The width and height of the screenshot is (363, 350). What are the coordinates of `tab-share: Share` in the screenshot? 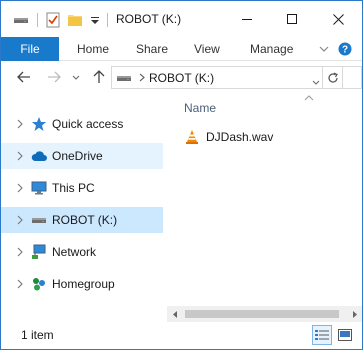 It's located at (152, 49).